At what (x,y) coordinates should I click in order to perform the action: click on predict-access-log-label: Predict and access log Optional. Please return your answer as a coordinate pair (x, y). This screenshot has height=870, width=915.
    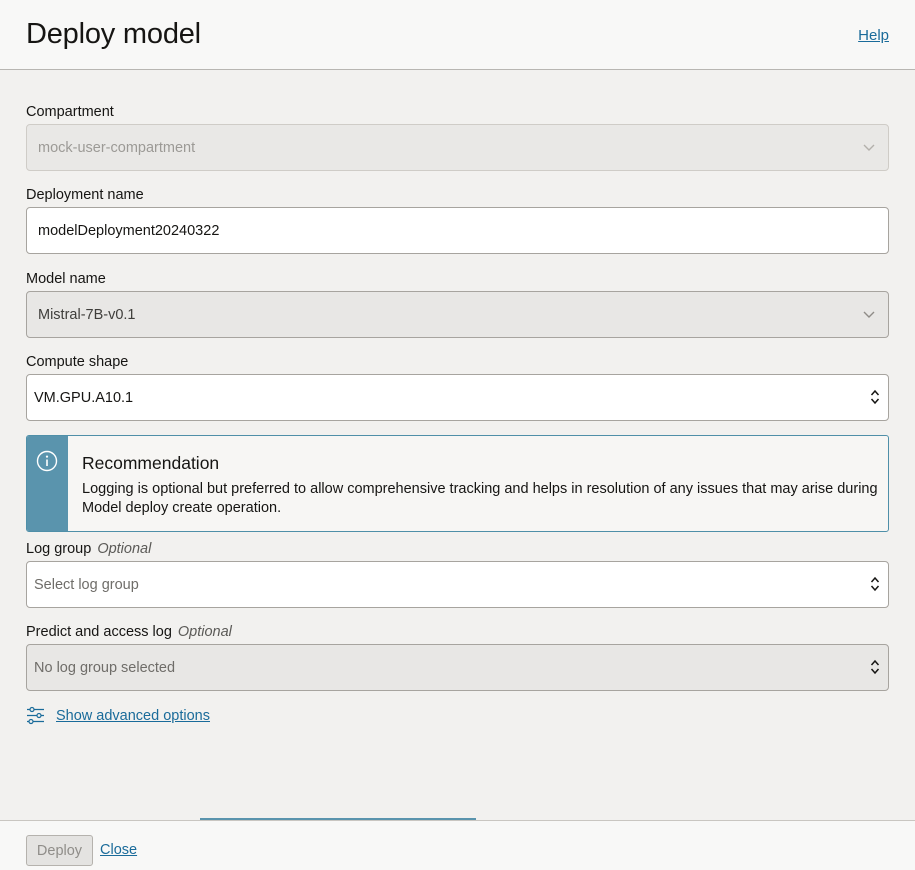
    Looking at the image, I should click on (129, 632).